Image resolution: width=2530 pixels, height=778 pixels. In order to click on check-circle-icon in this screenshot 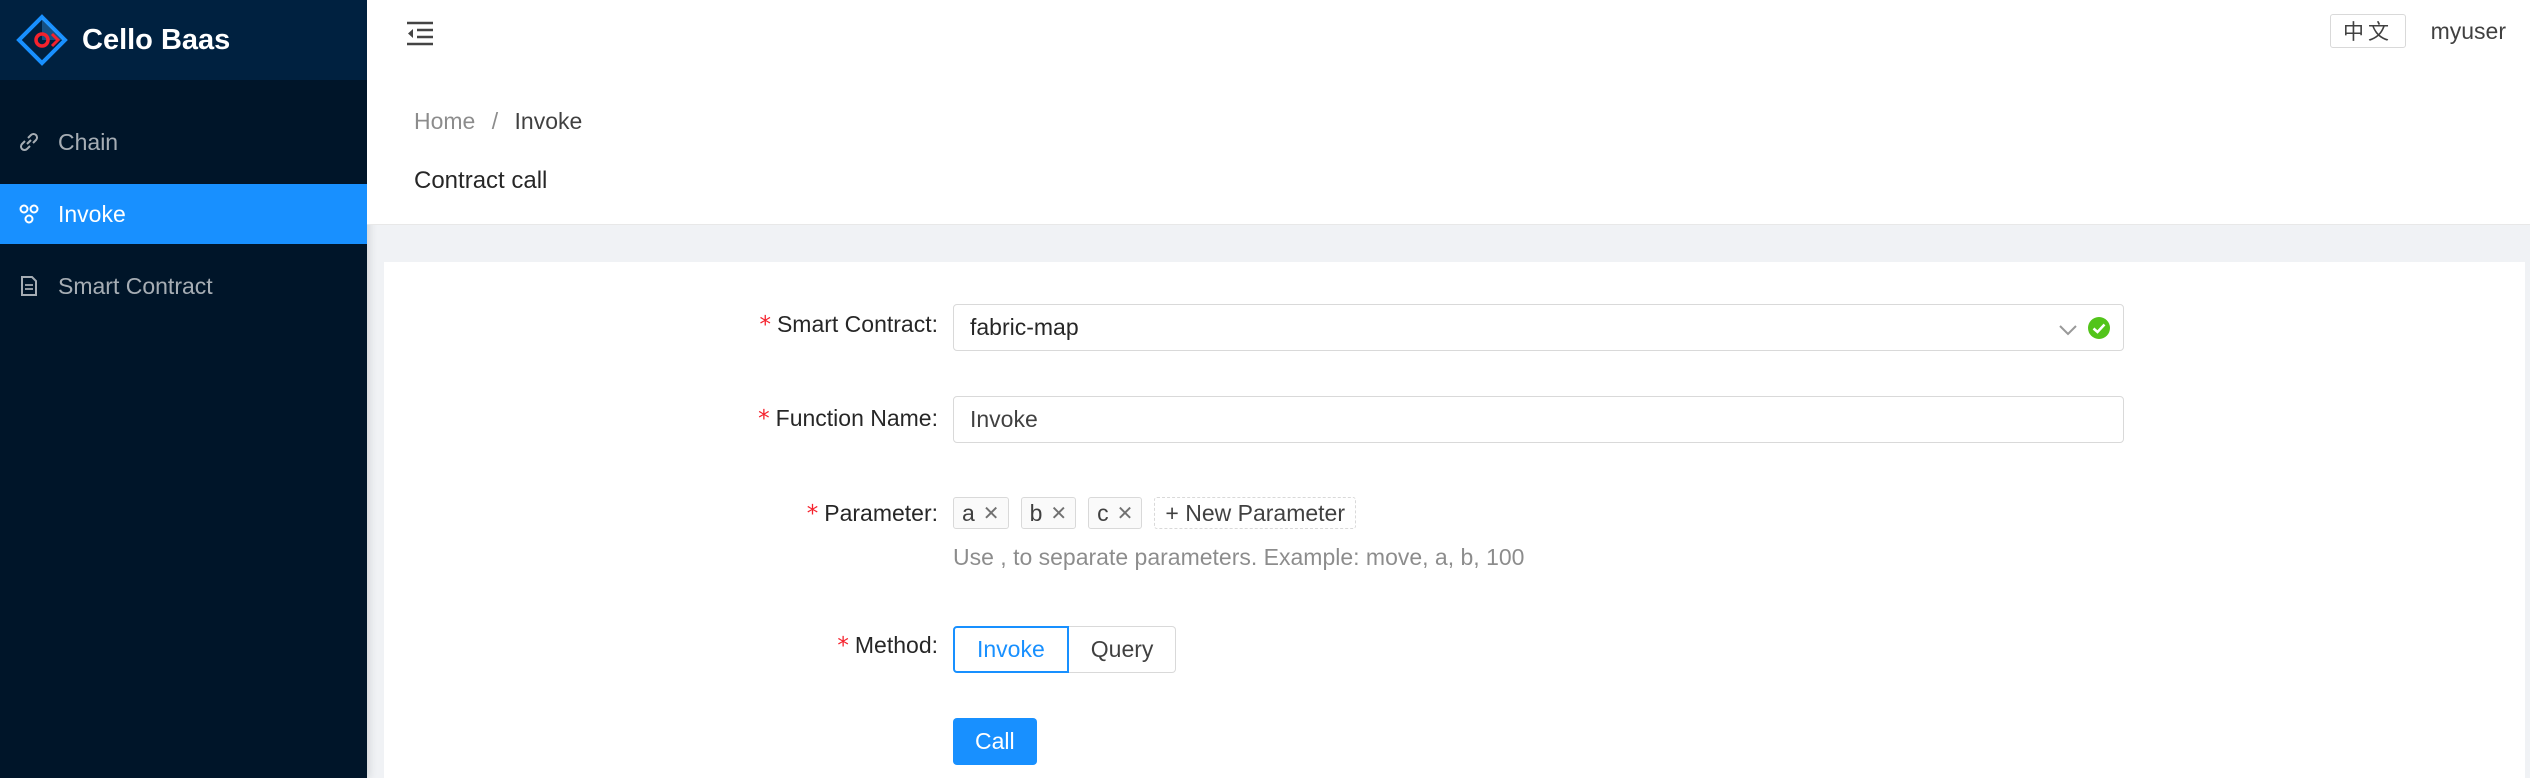, I will do `click(2099, 328)`.